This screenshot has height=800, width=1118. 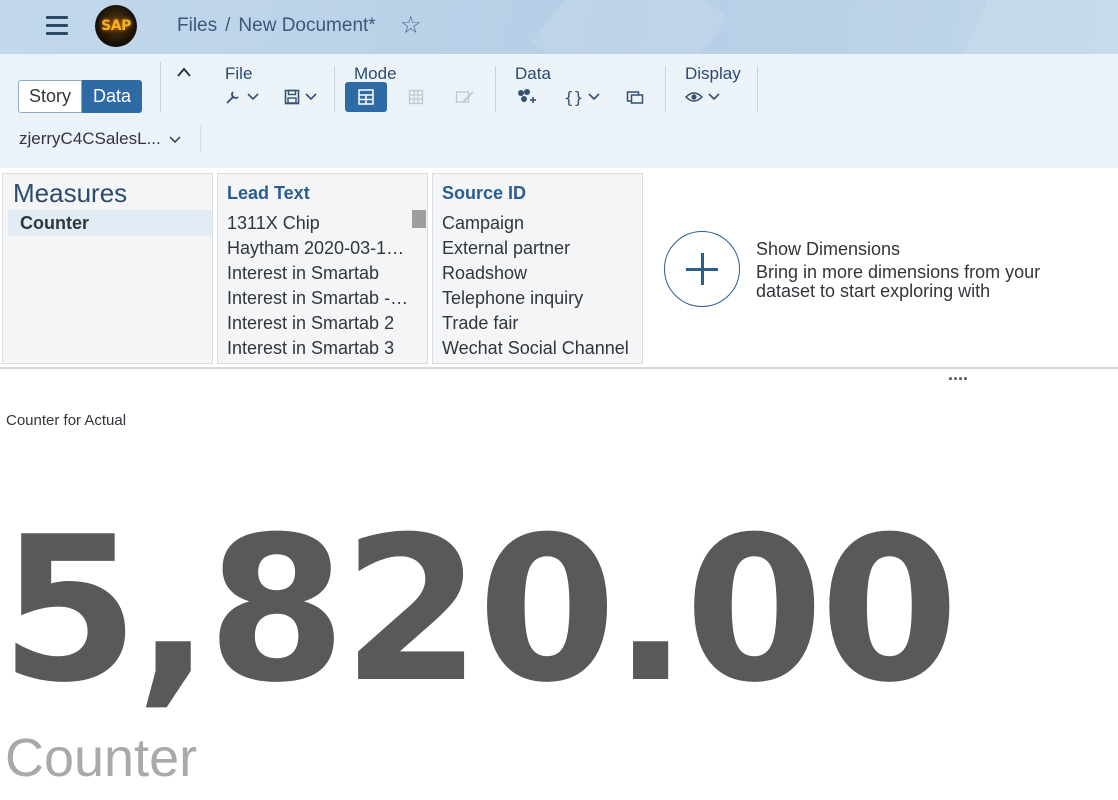 I want to click on file-group-label: File, so click(x=239, y=73).